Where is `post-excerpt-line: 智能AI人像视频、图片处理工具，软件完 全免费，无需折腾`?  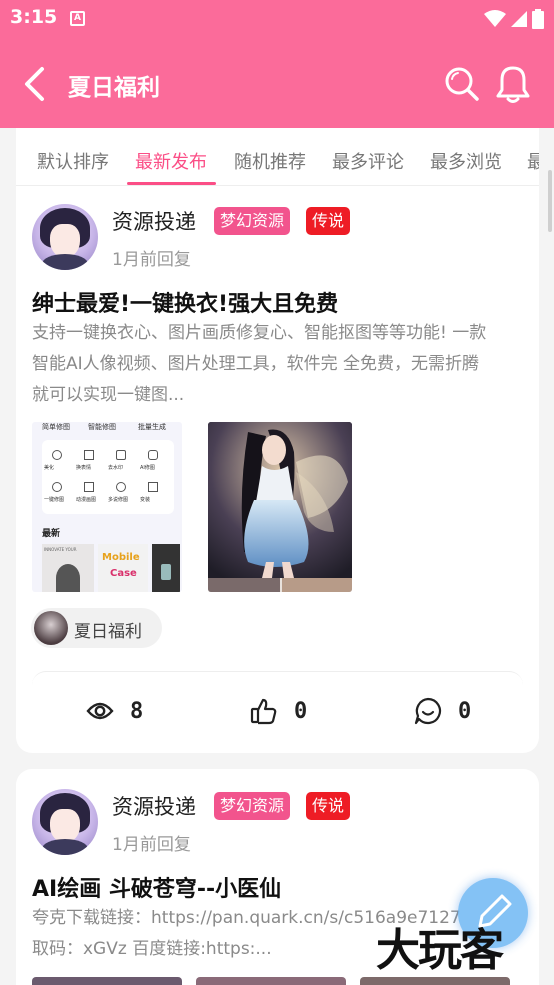
post-excerpt-line: 智能AI人像视频、图片处理工具，软件完 全免费，无需折腾 is located at coordinates (256, 364).